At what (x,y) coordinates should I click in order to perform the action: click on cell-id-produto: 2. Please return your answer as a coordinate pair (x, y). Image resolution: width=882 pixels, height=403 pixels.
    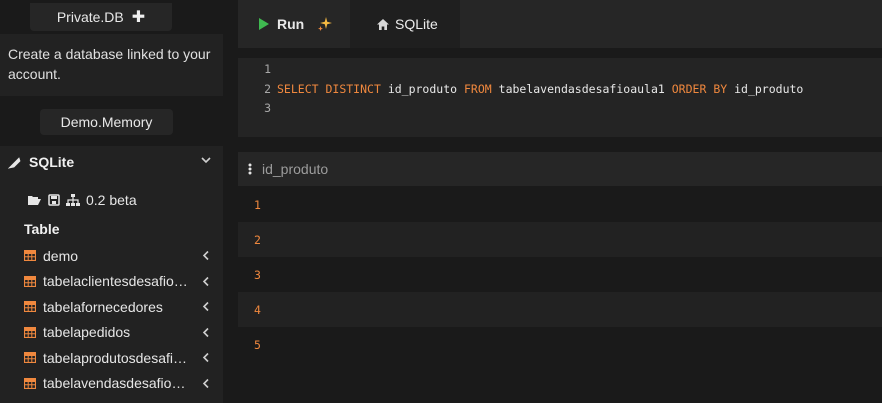
    Looking at the image, I should click on (257, 239).